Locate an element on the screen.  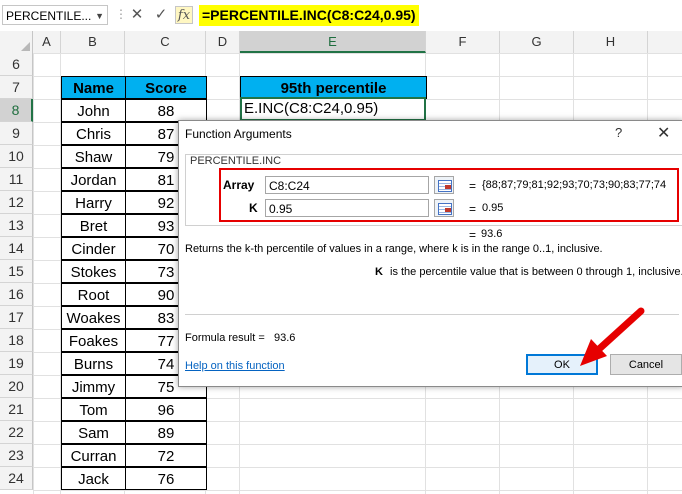
cancel-button: Cancel is located at coordinates (646, 364).